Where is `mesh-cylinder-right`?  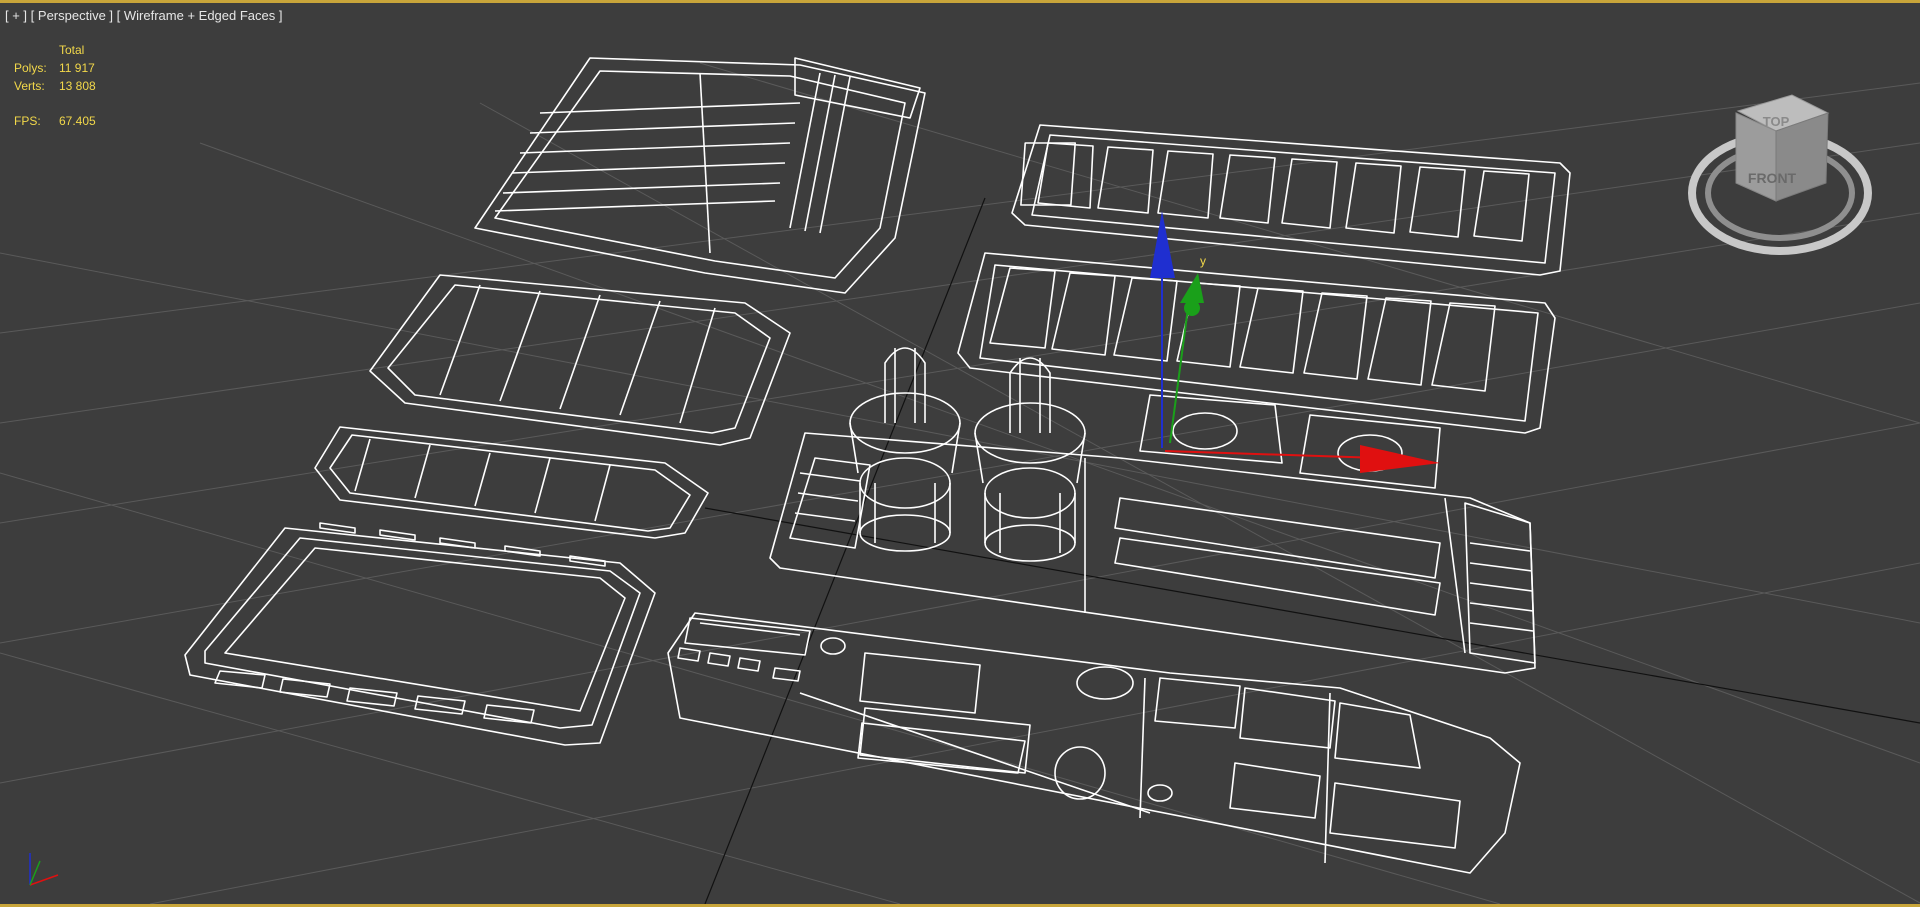 mesh-cylinder-right is located at coordinates (1030, 459).